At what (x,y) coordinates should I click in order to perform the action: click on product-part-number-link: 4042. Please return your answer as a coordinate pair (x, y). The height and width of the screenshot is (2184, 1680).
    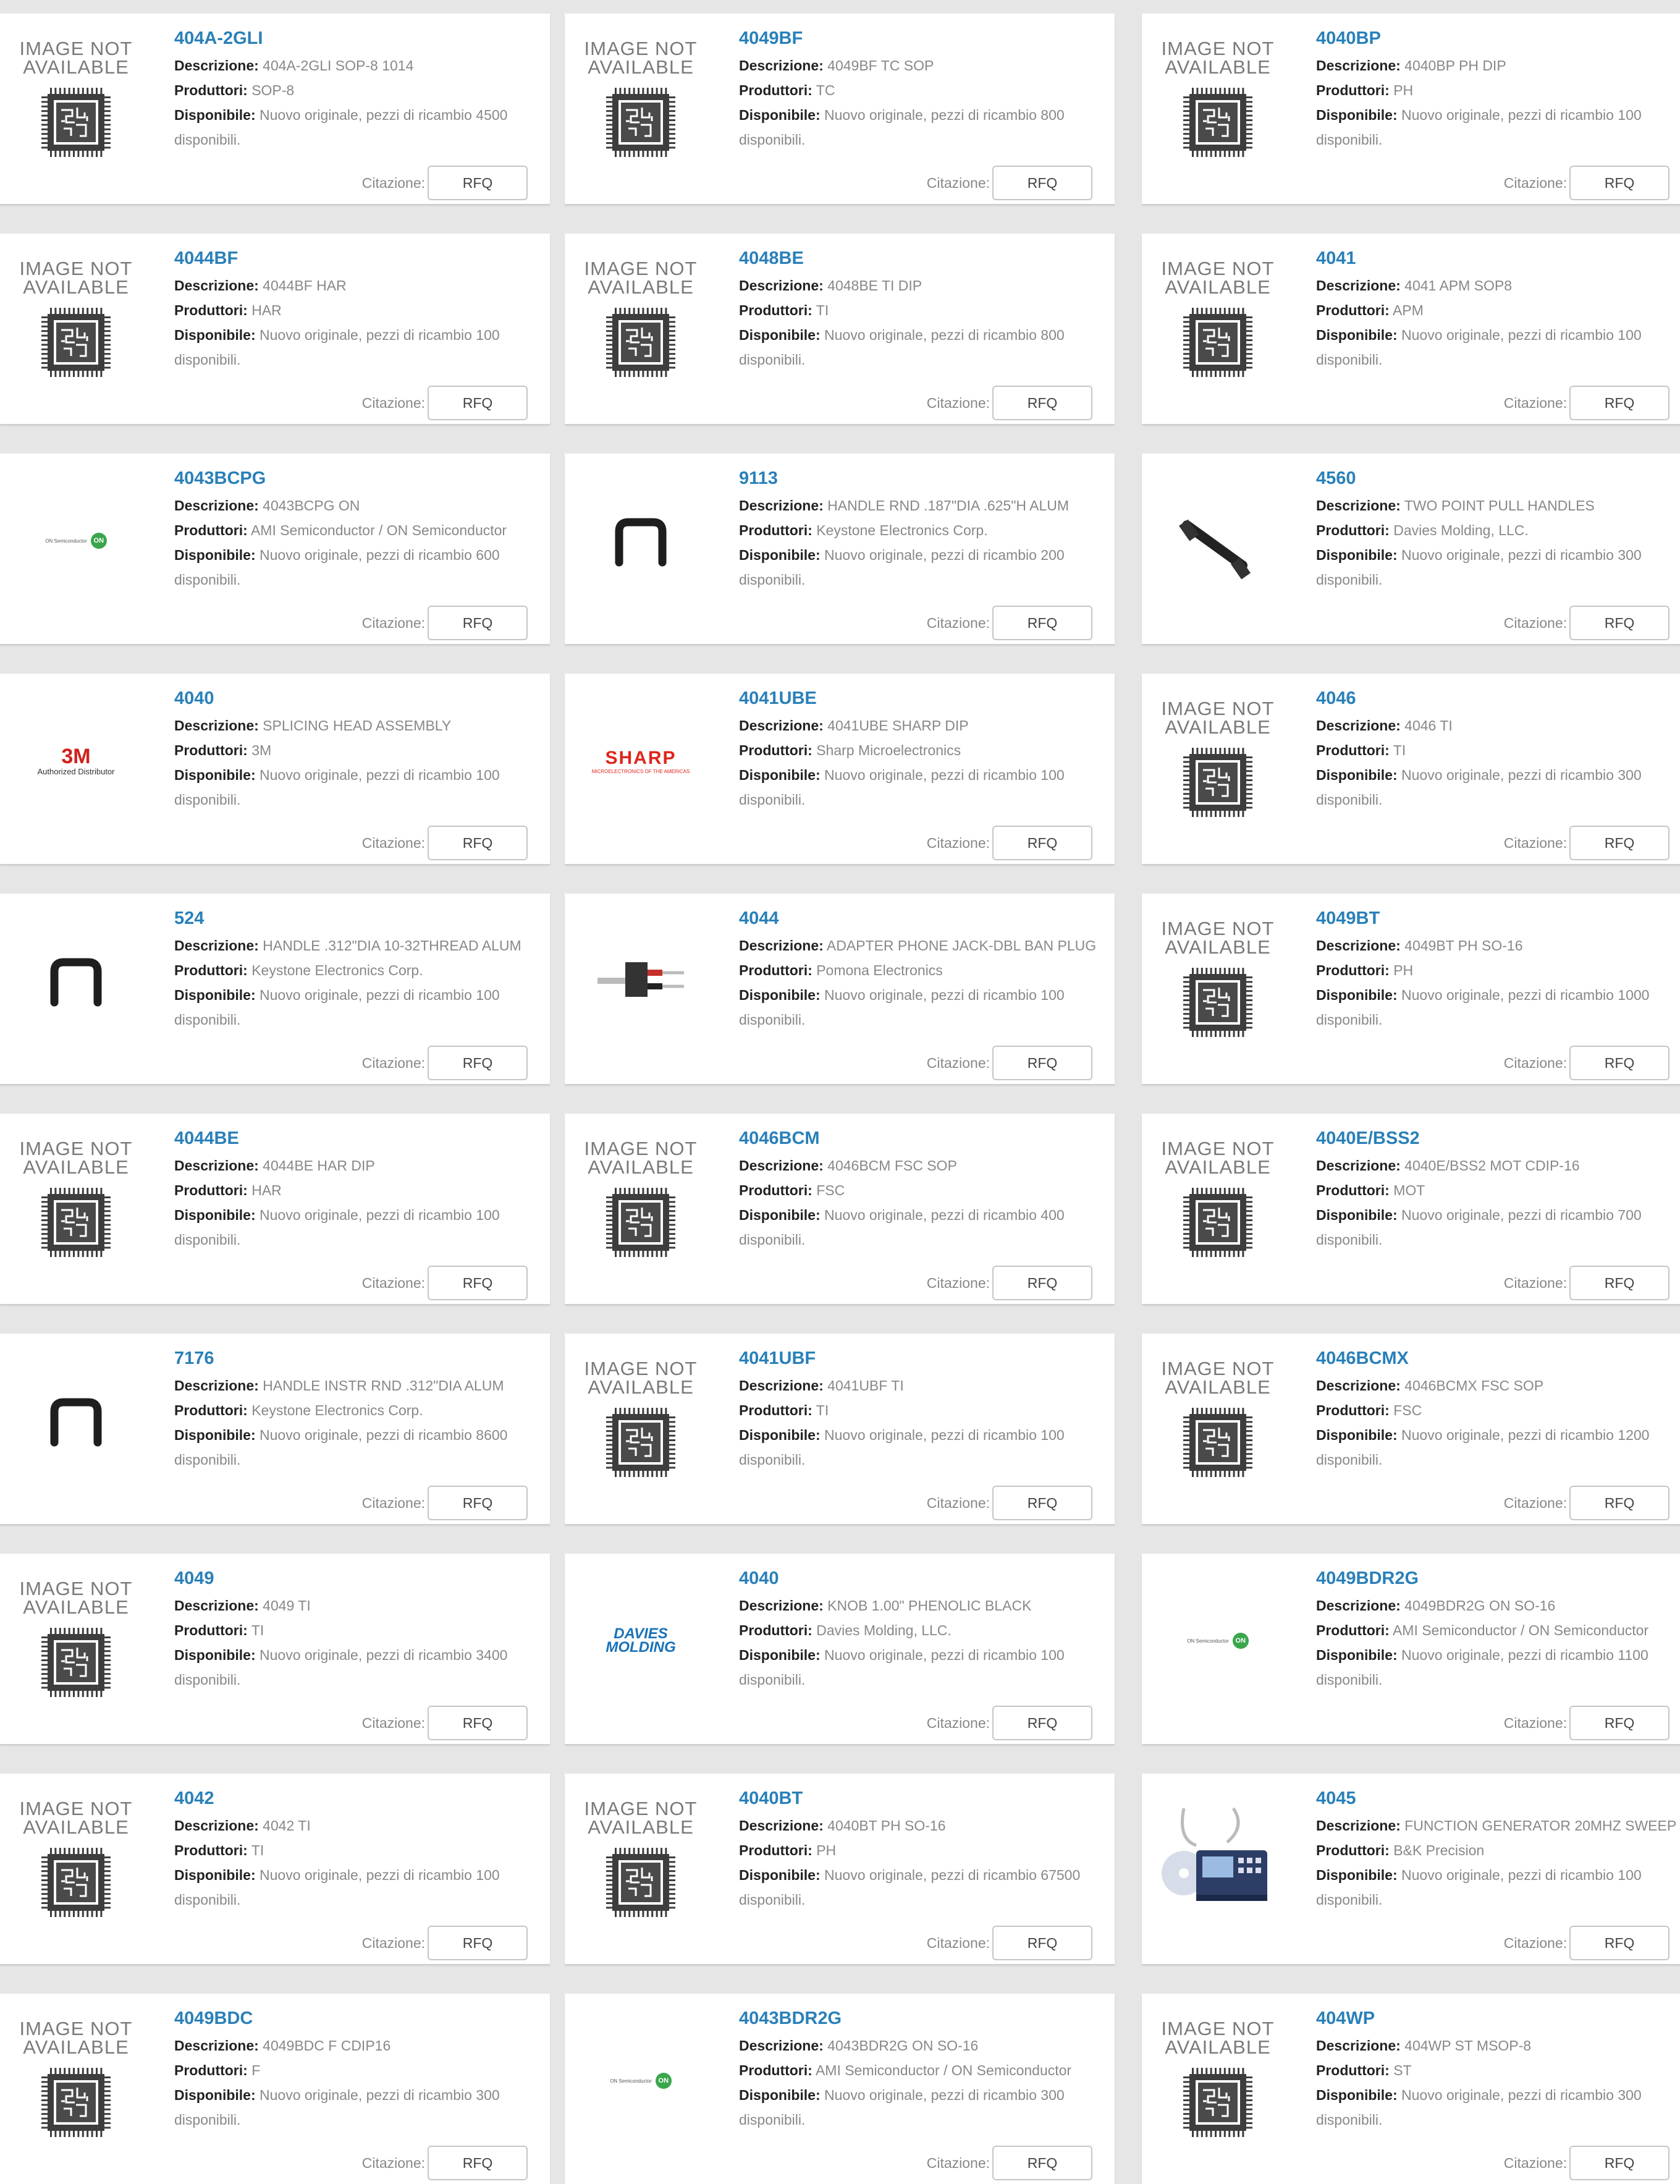
    Looking at the image, I should click on (359, 1798).